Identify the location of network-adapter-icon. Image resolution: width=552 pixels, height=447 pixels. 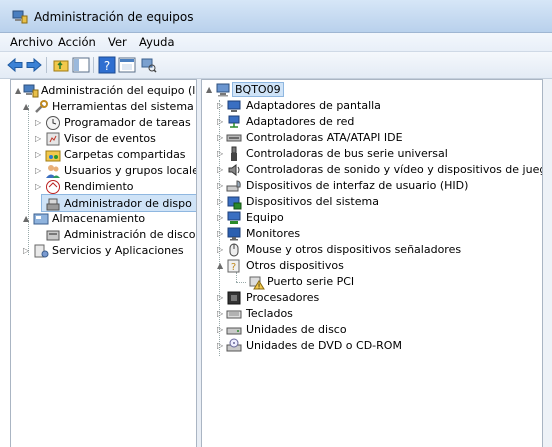
(234, 121).